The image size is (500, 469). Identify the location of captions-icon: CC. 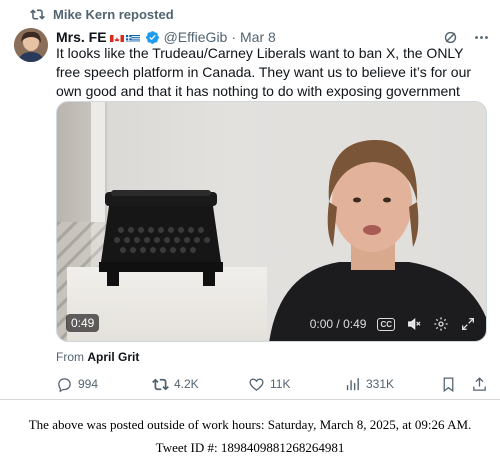
(386, 324).